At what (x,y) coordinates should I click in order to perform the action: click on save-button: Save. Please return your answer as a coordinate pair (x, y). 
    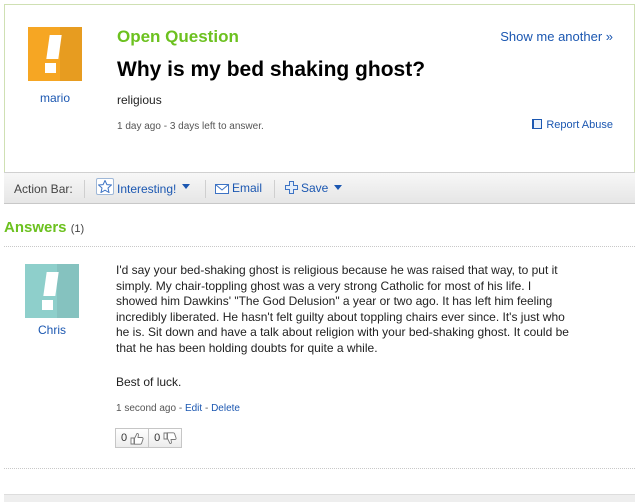
    Looking at the image, I should click on (314, 188).